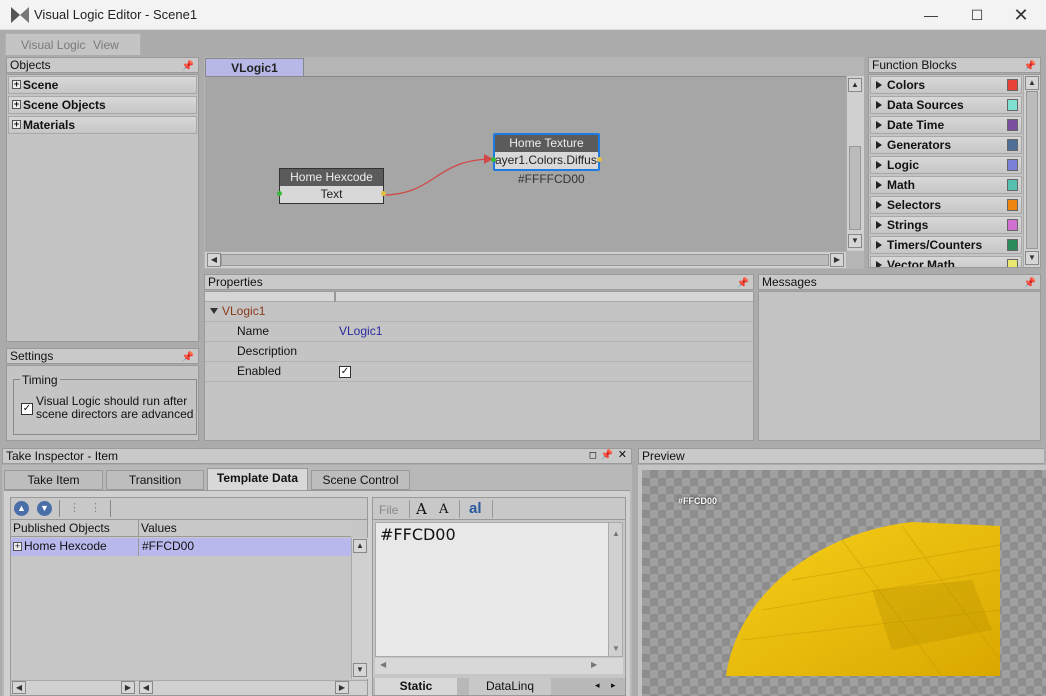 This screenshot has width=1046, height=696. What do you see at coordinates (102, 125) in the screenshot?
I see `tree-item-materials: + Materials` at bounding box center [102, 125].